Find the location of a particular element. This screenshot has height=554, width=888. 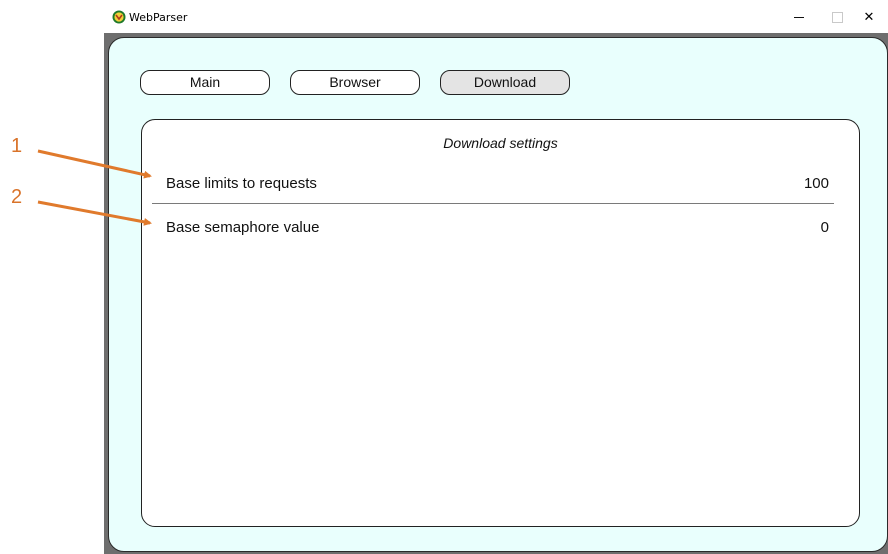

base-limits-value: 100 is located at coordinates (816, 183).